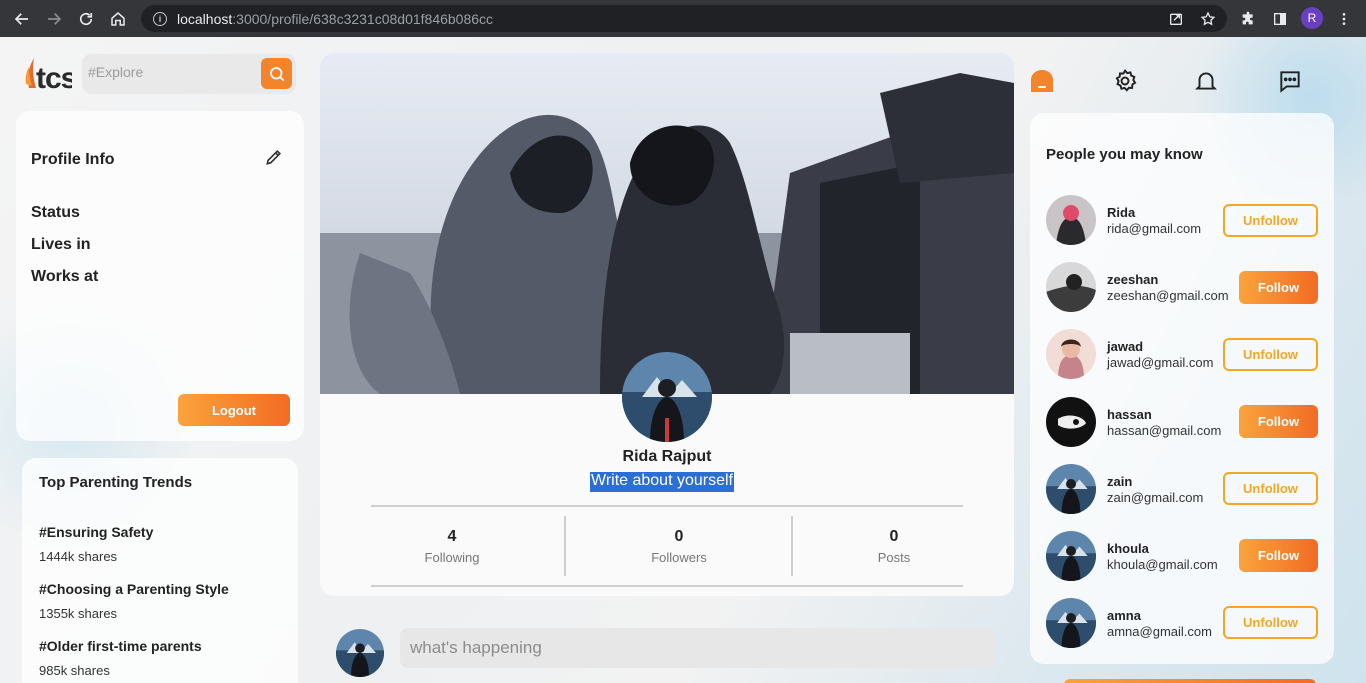 Image resolution: width=1366 pixels, height=683 pixels. What do you see at coordinates (1159, 631) in the screenshot?
I see `person-email: amna@gmail.com` at bounding box center [1159, 631].